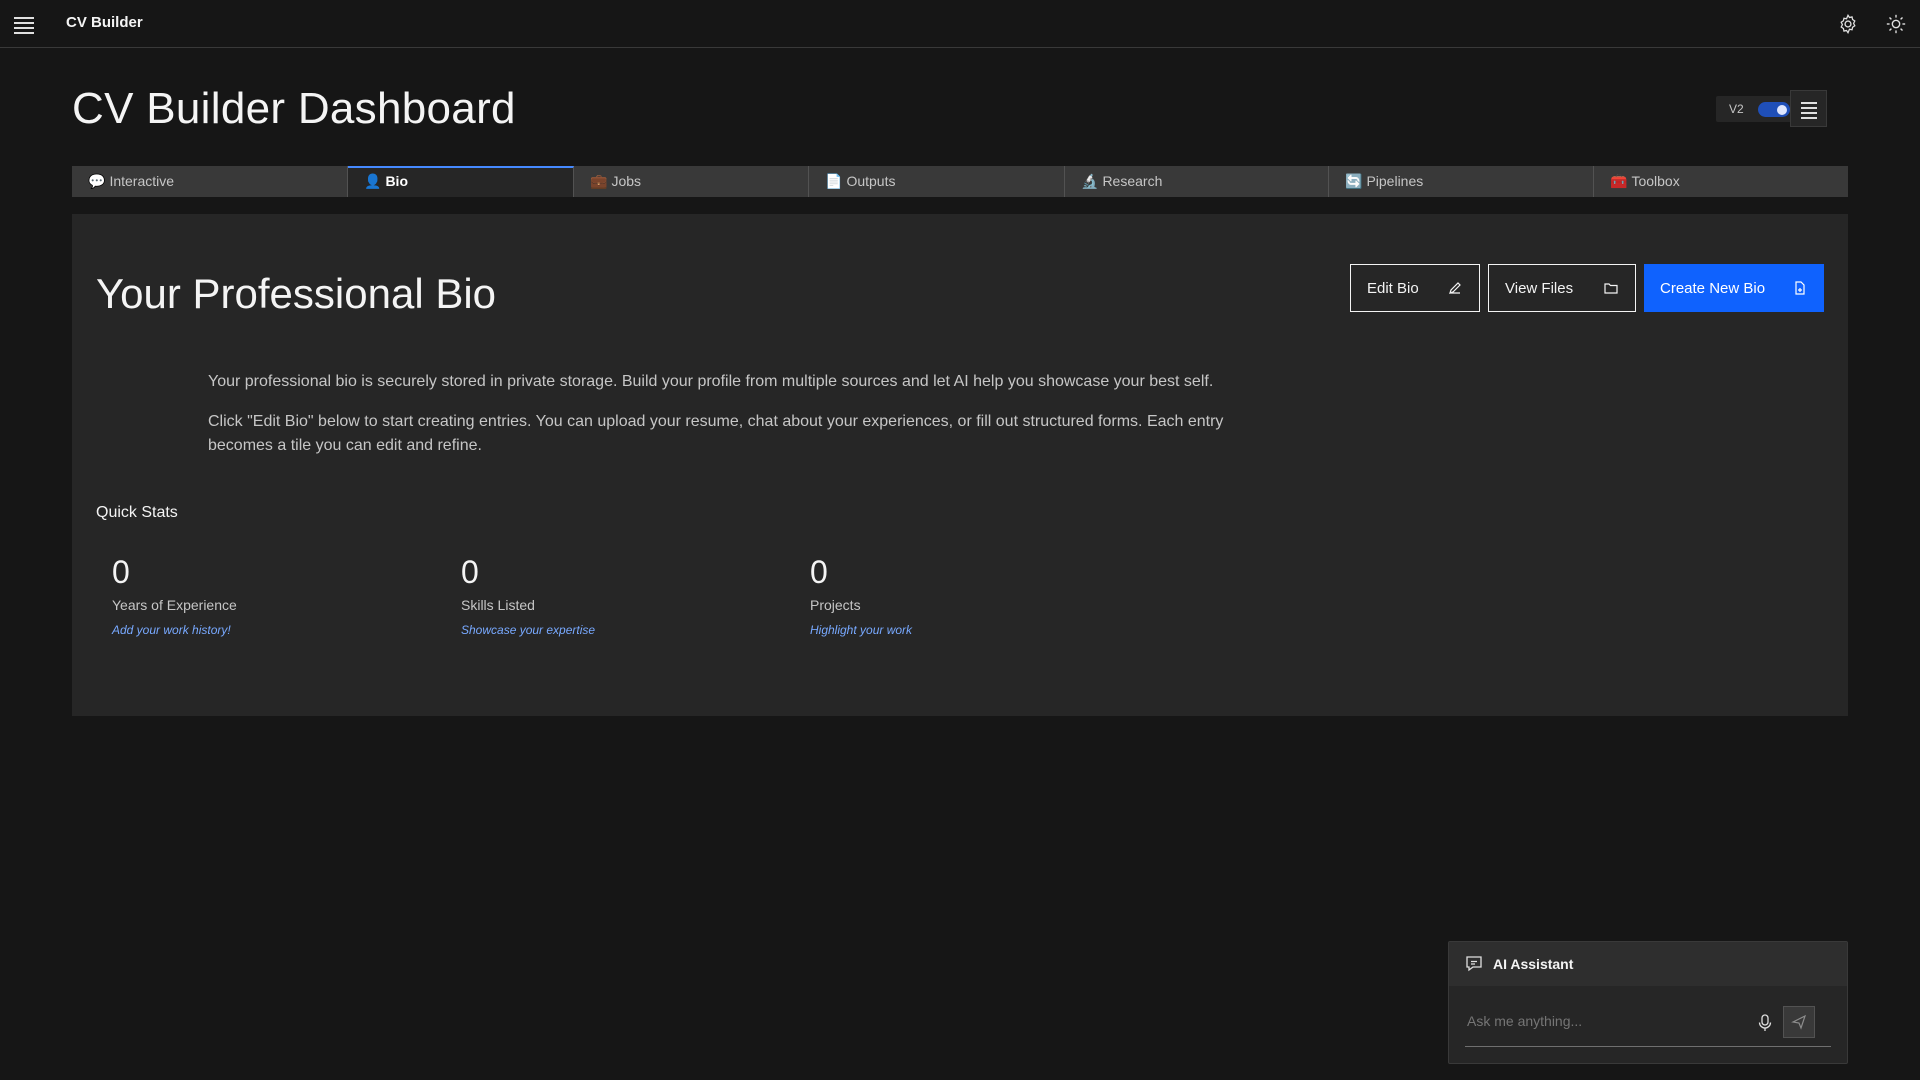 Image resolution: width=1920 pixels, height=1080 pixels. What do you see at coordinates (104, 22) in the screenshot?
I see `app-title: CV Builder` at bounding box center [104, 22].